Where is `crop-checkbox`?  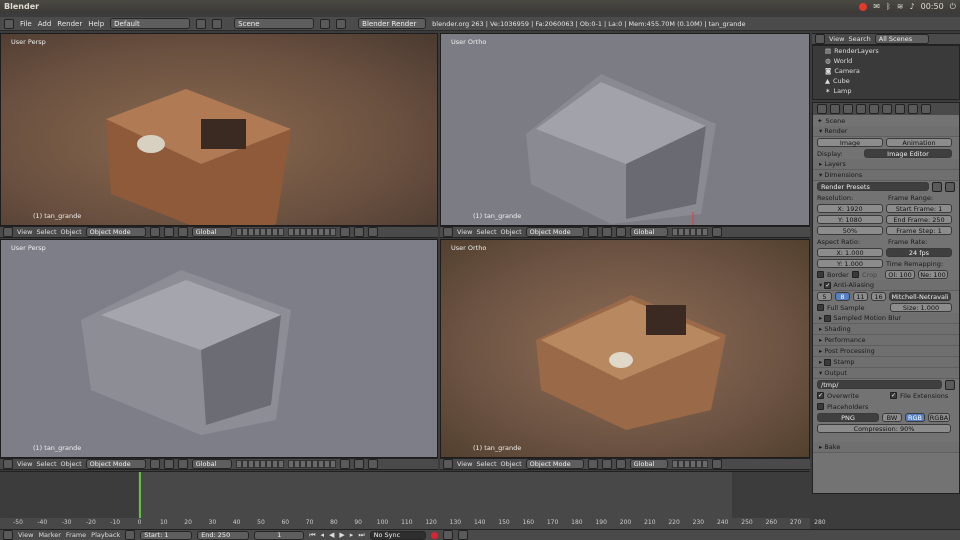
crop-checkbox is located at coordinates (855, 274).